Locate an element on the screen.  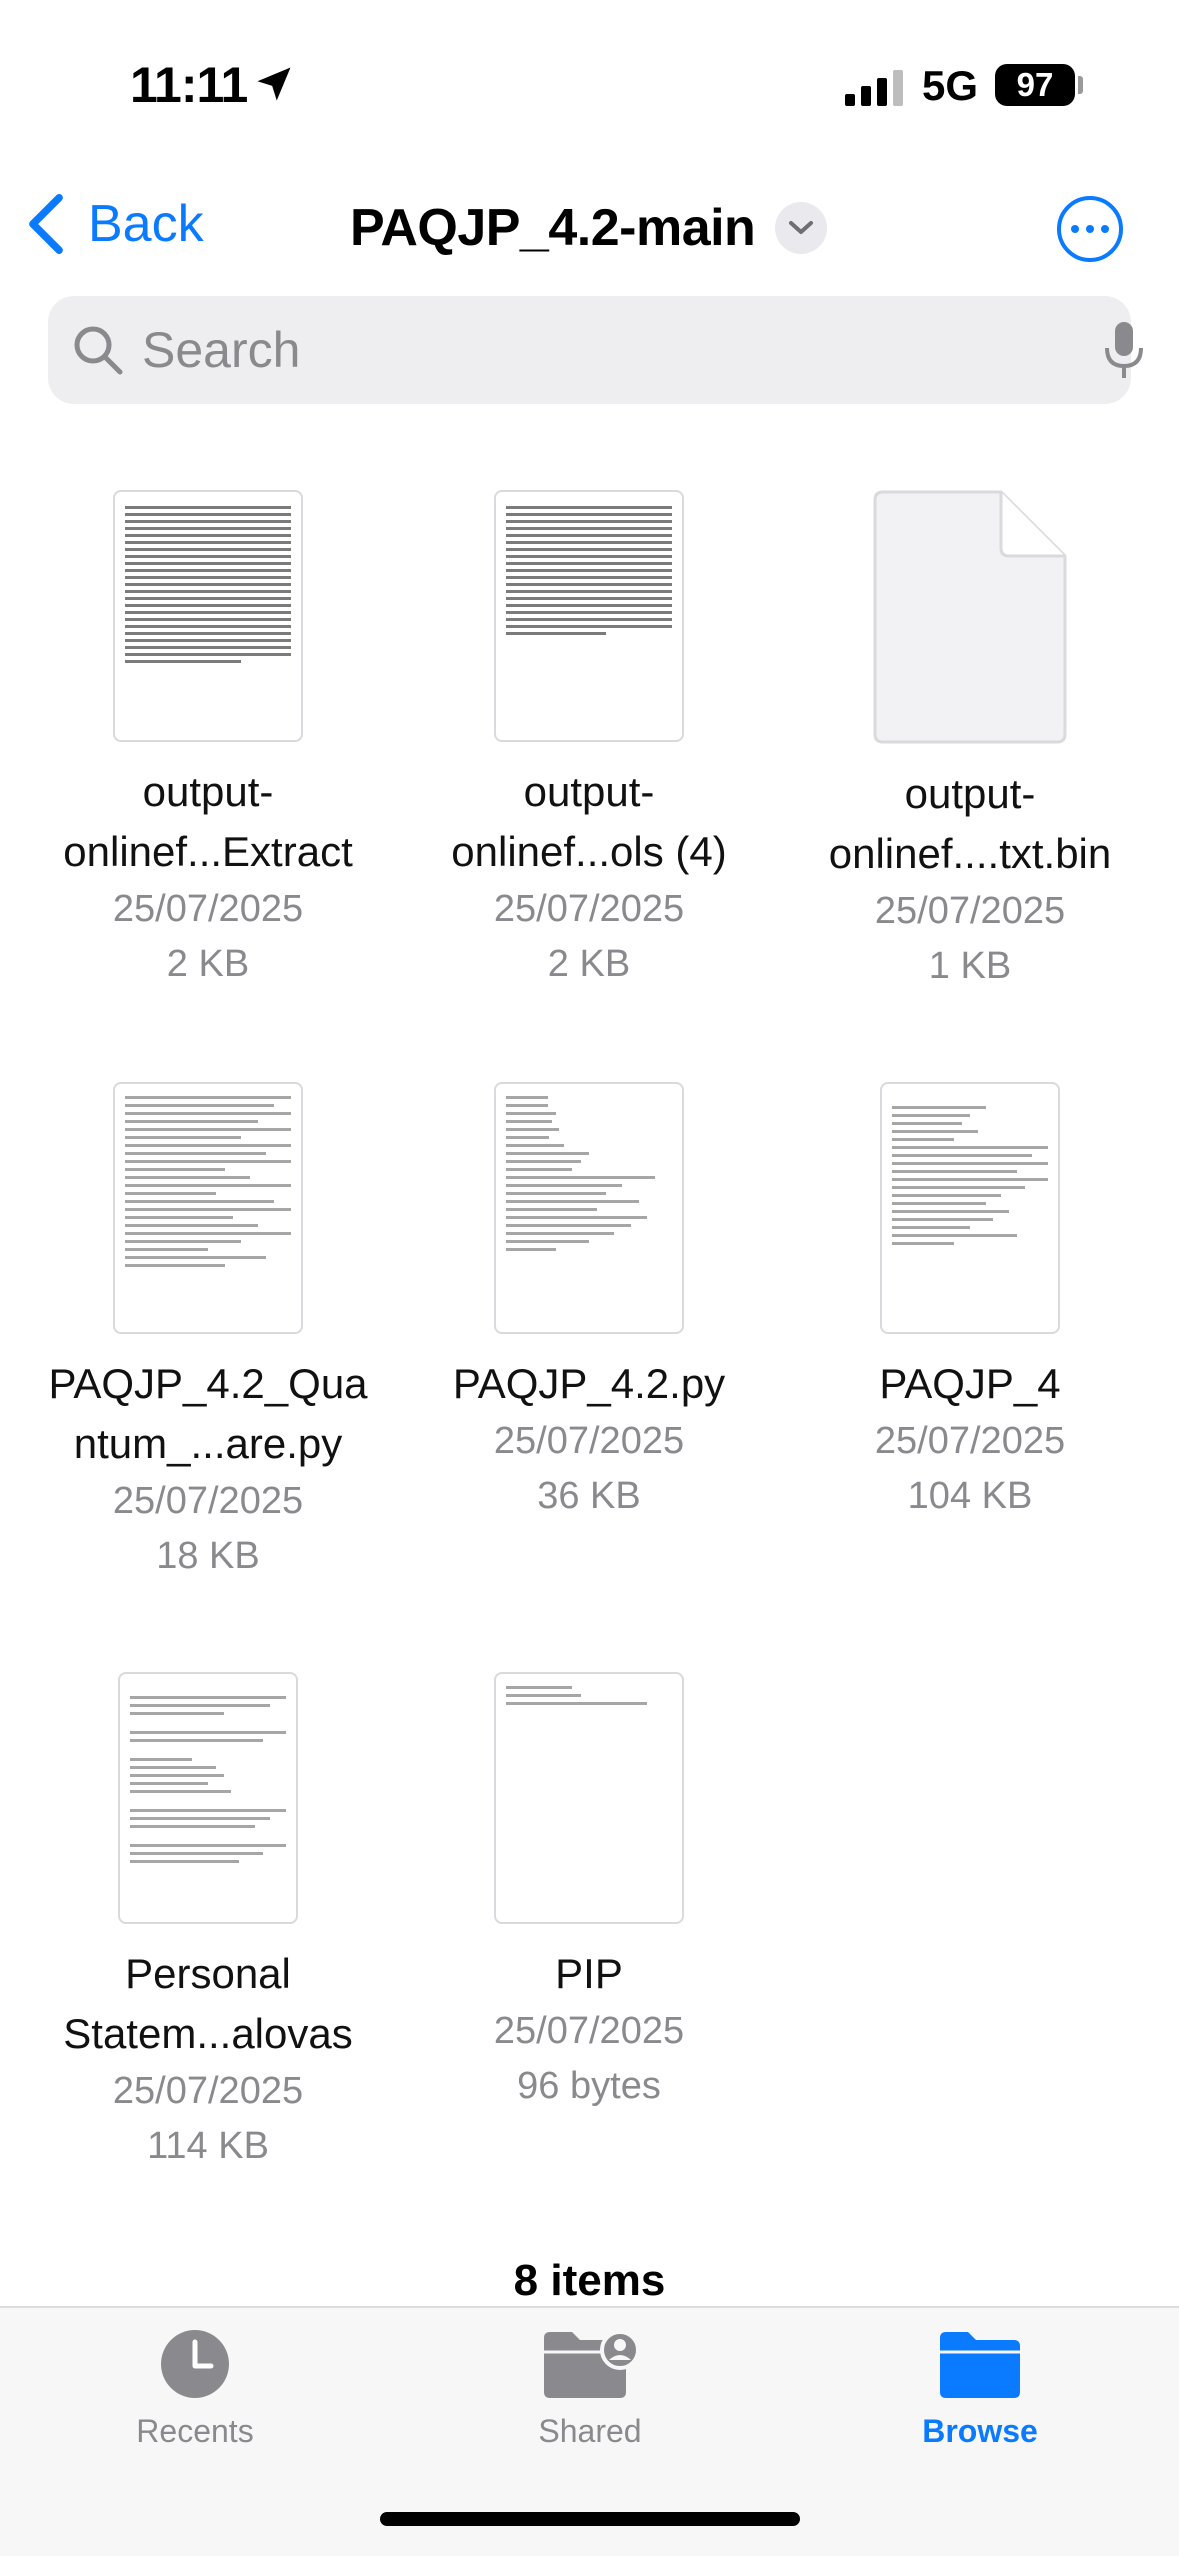
file-size: 114 KB is located at coordinates (208, 2146).